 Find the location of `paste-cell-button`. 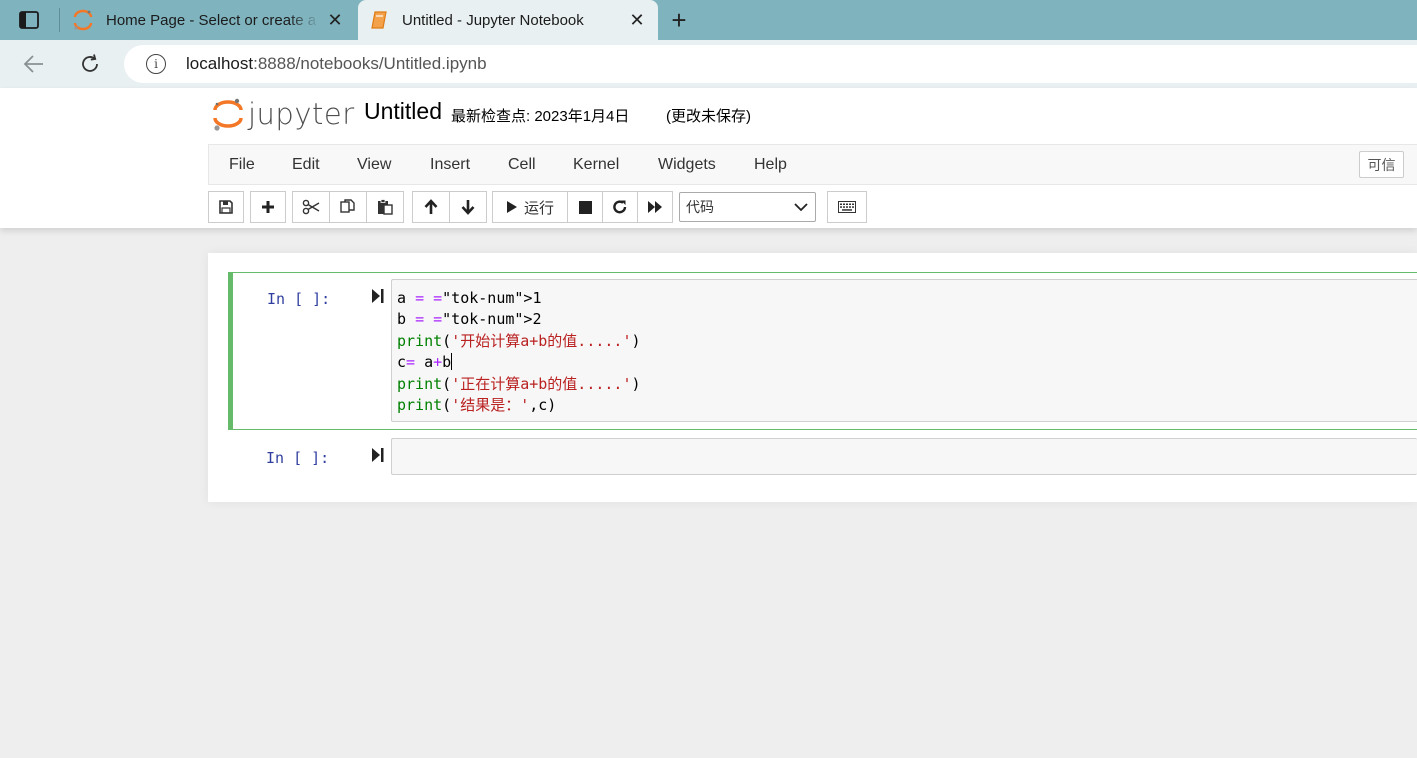

paste-cell-button is located at coordinates (385, 207).